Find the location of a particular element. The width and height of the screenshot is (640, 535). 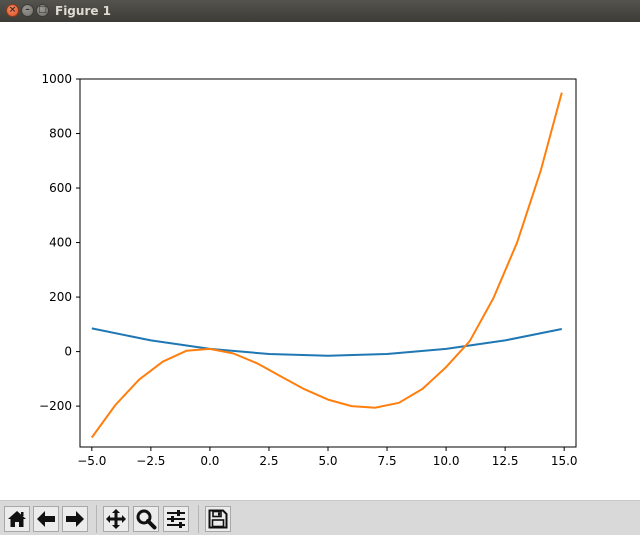

x-tick-label: −5.0 is located at coordinates (91, 461).